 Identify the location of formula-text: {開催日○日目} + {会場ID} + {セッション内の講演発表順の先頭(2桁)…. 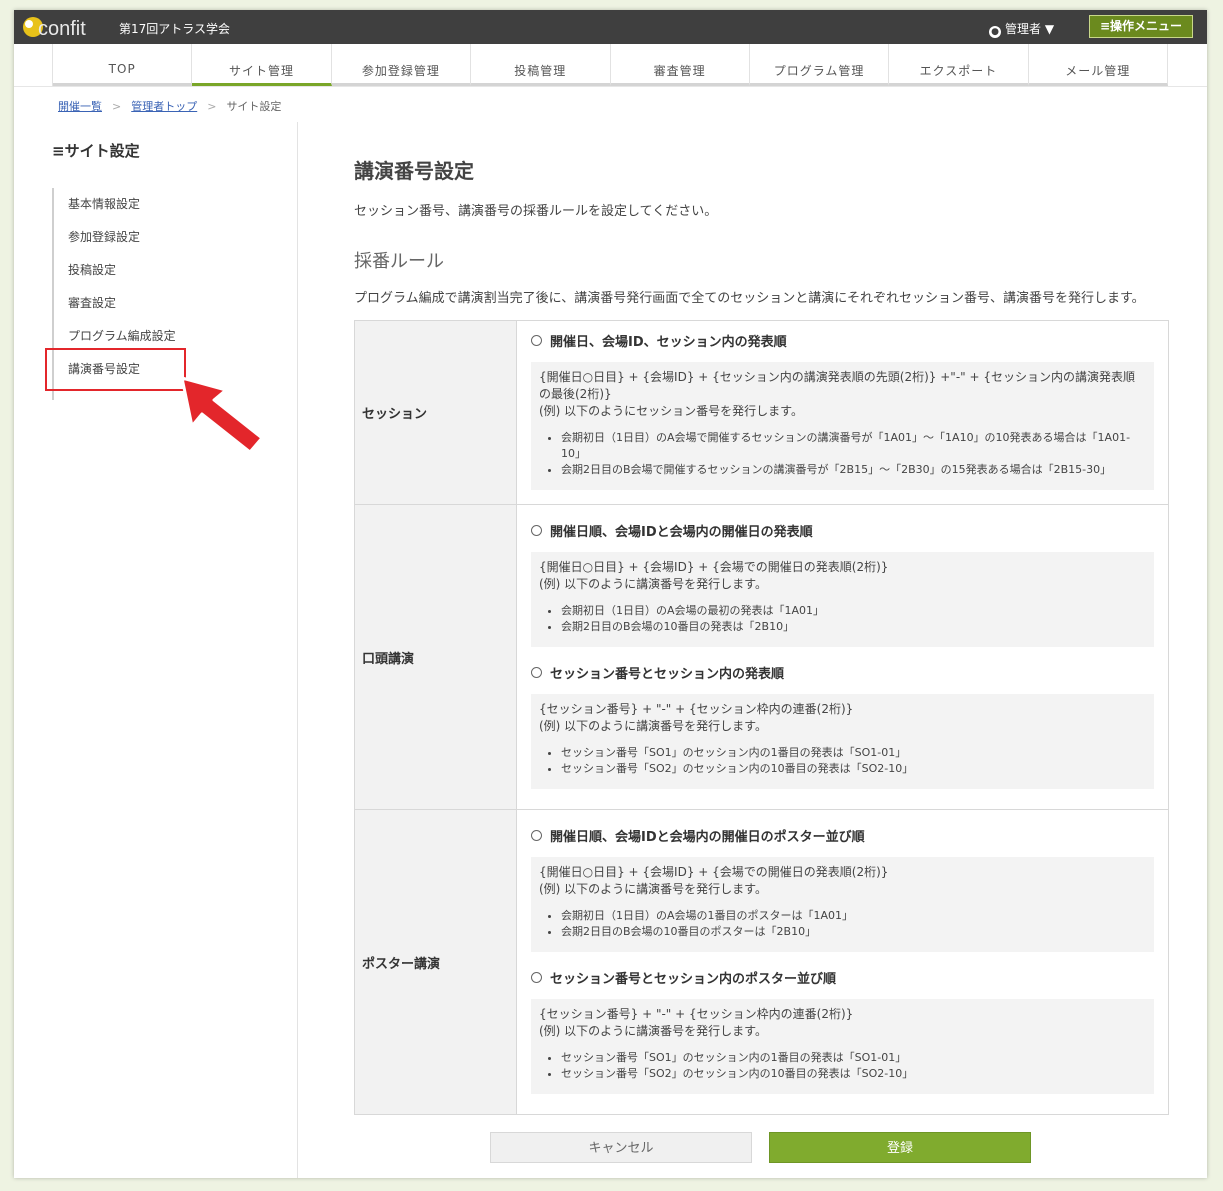
(837, 385).